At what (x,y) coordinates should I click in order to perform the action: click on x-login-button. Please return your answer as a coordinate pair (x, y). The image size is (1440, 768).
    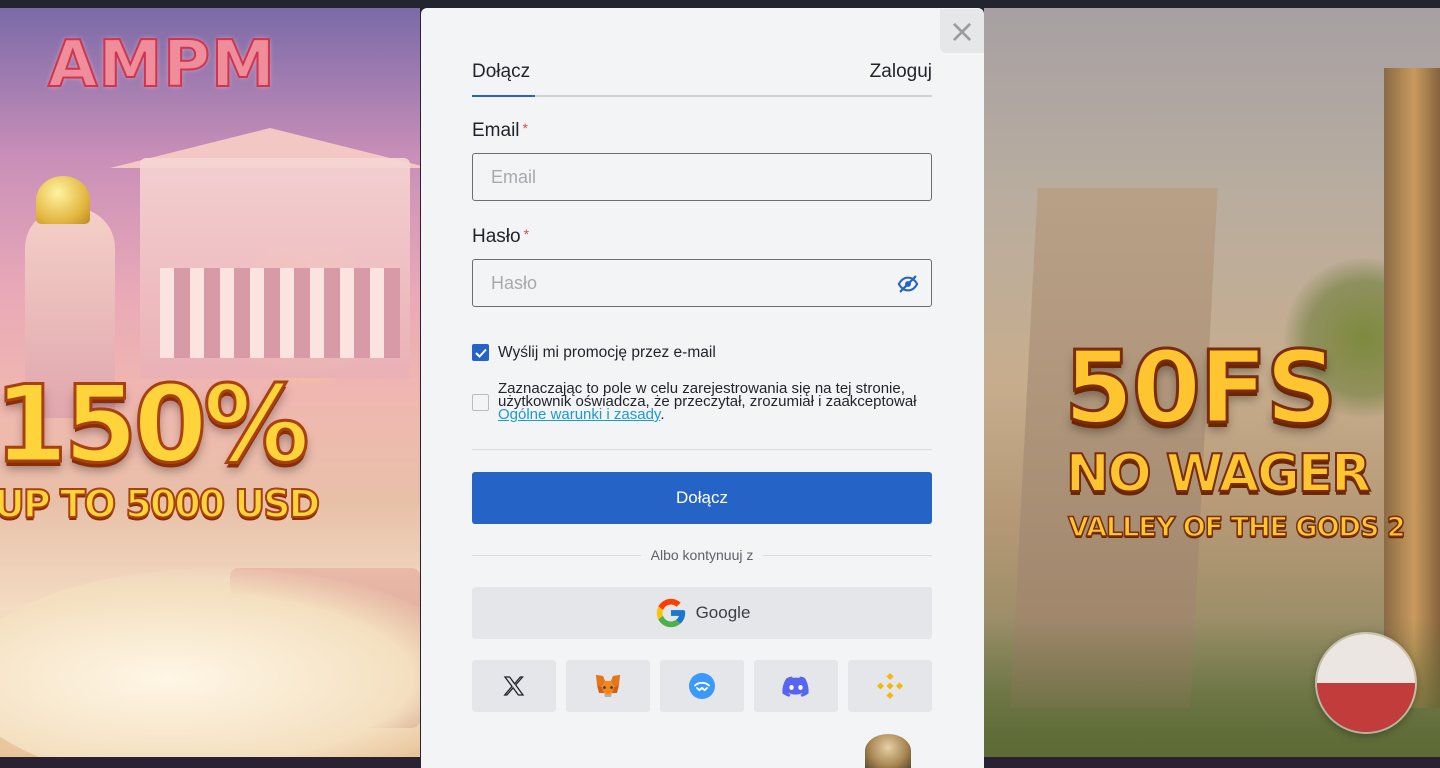
    Looking at the image, I should click on (514, 686).